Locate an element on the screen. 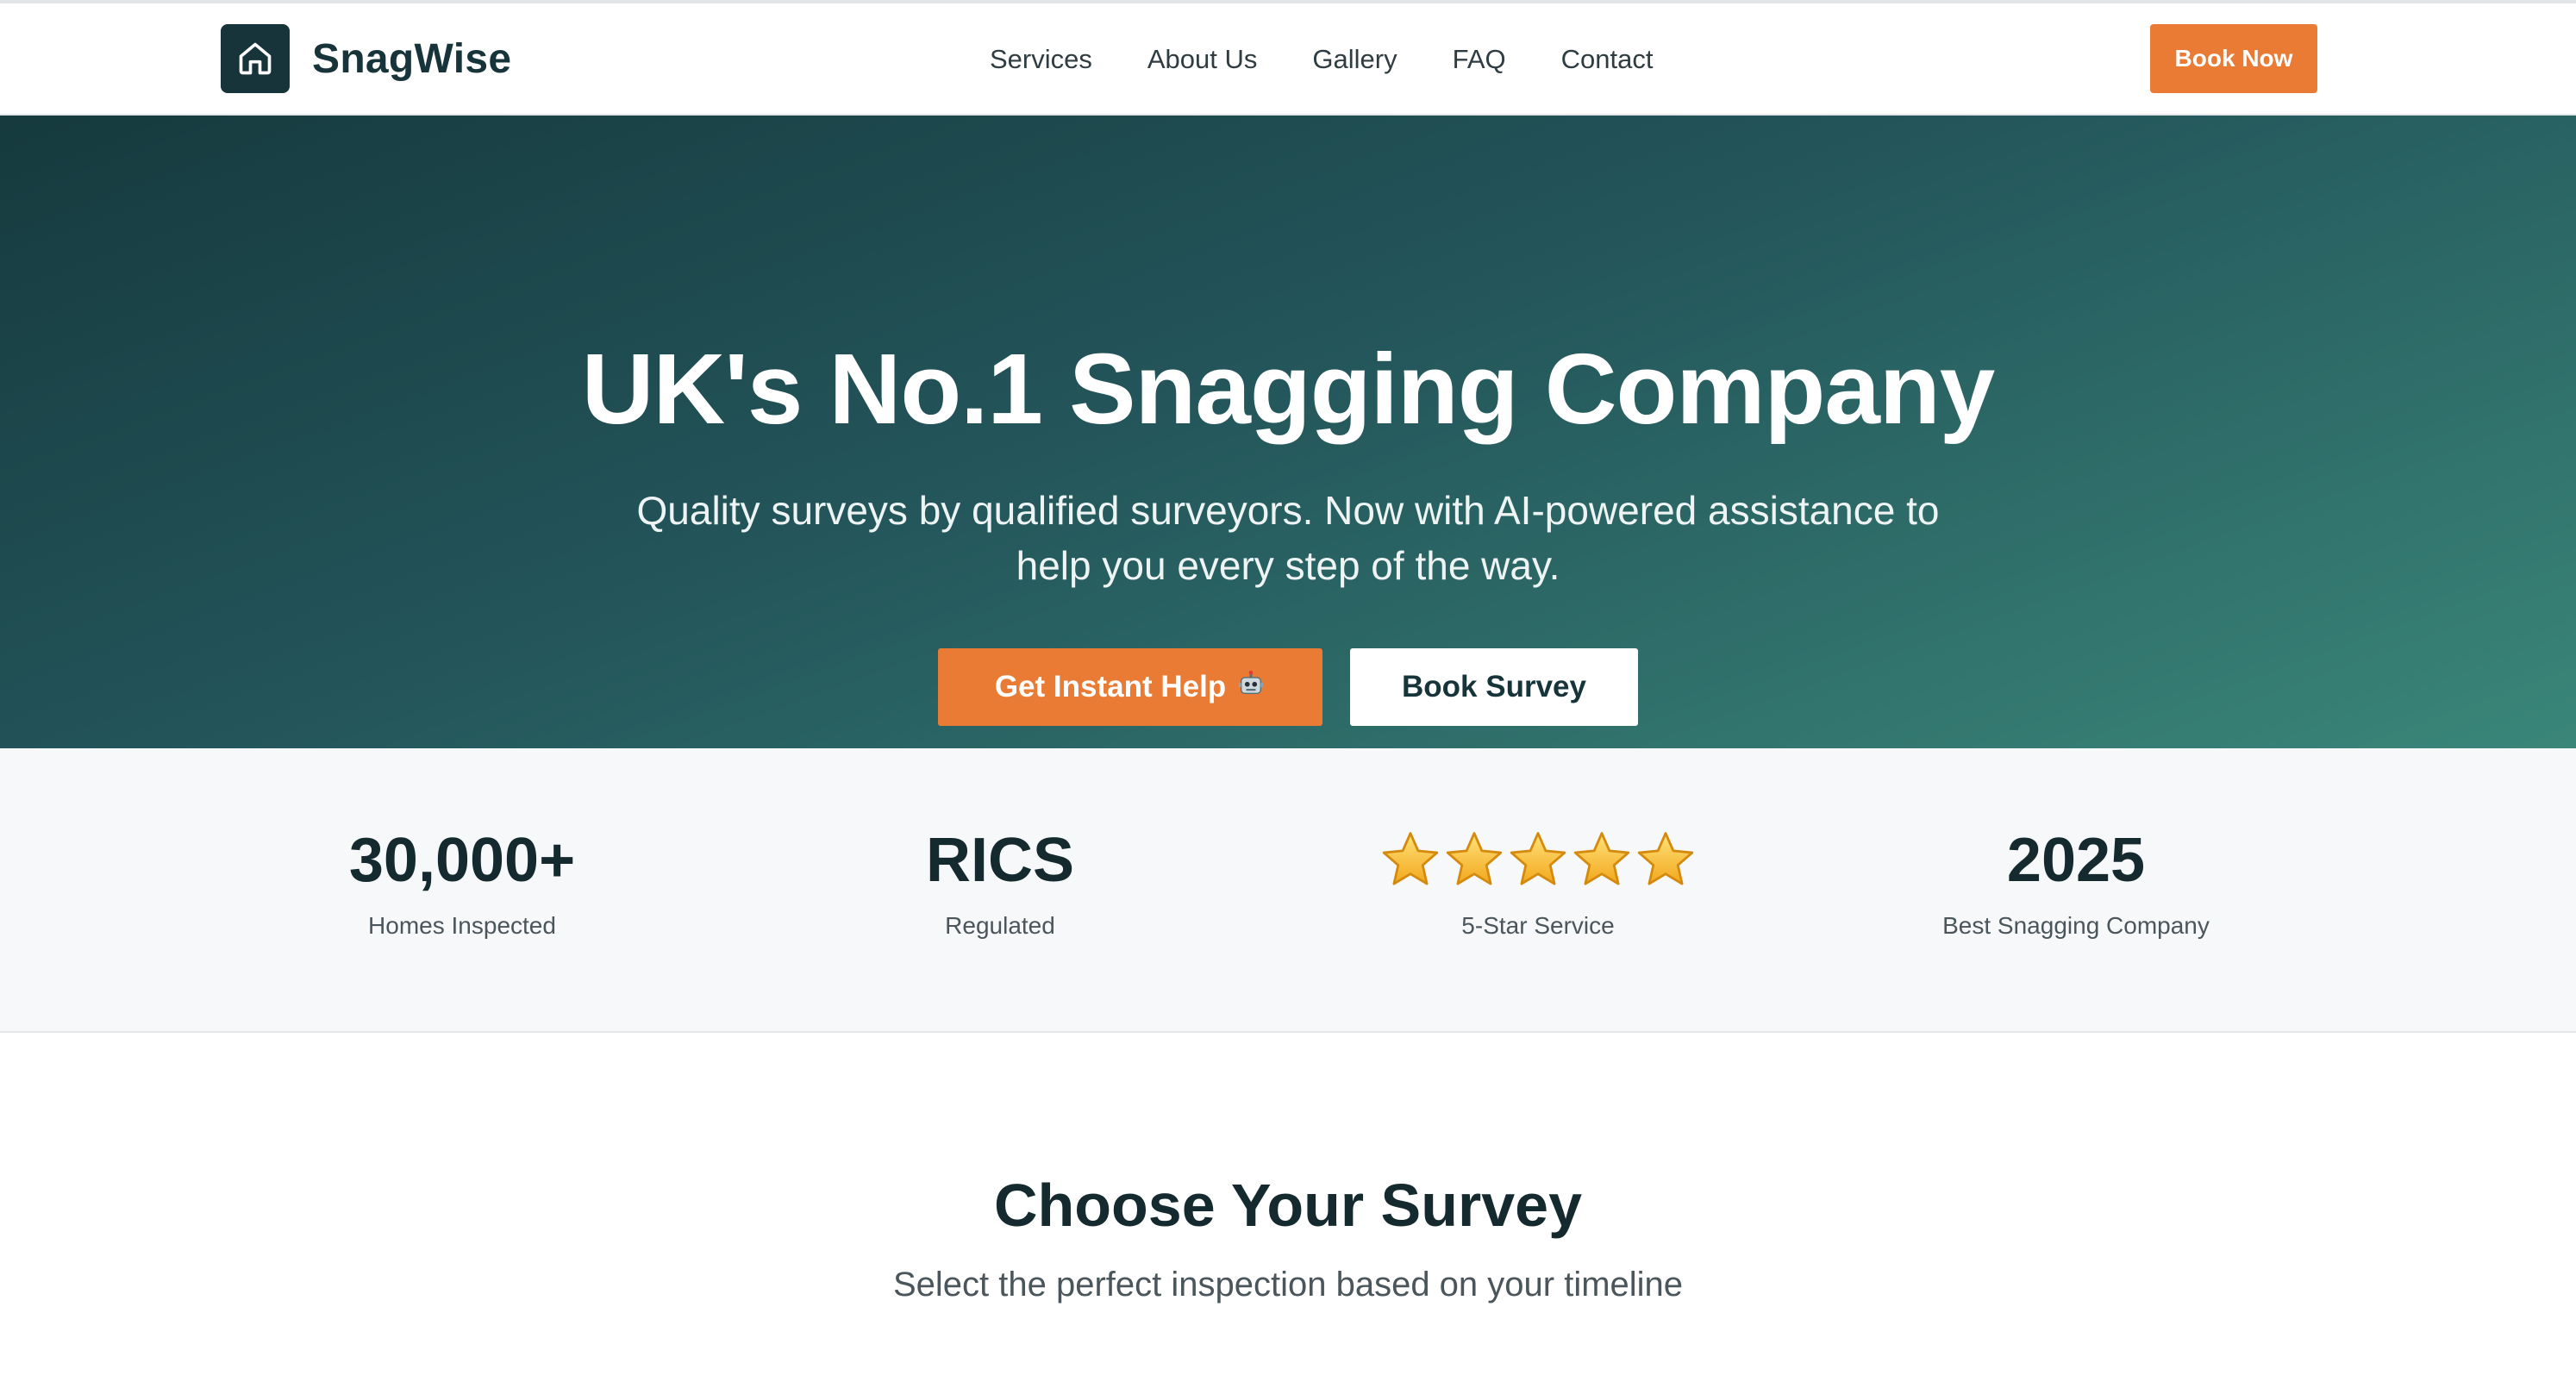 Image resolution: width=2576 pixels, height=1388 pixels. hero-buttons: Get Instant Help Book Survey is located at coordinates (1288, 687).